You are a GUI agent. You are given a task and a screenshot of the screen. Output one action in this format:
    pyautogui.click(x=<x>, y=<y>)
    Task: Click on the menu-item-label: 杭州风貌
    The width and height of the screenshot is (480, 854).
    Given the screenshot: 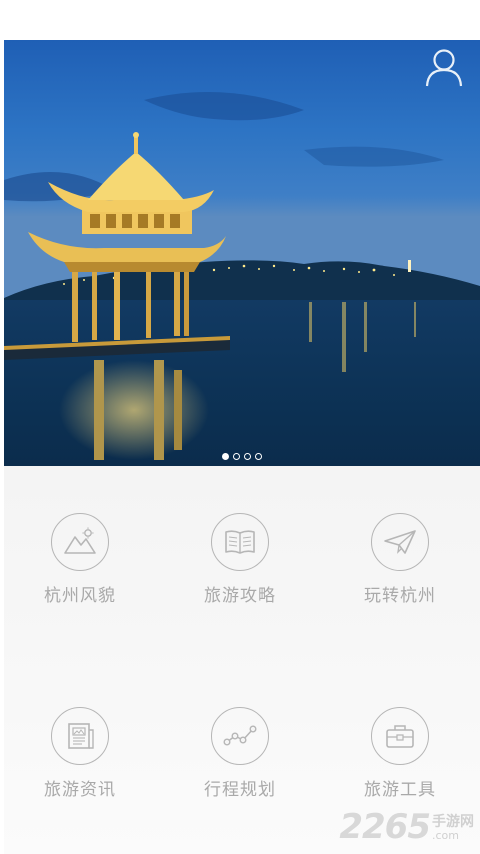 What is the action you would take?
    pyautogui.click(x=80, y=596)
    